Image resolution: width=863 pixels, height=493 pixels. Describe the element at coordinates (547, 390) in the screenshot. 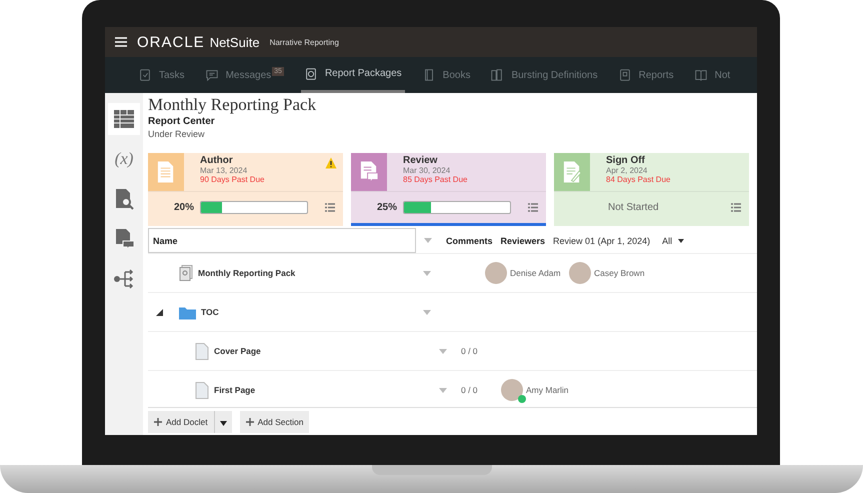

I see `reviewer-name: Amy Marlin` at that location.